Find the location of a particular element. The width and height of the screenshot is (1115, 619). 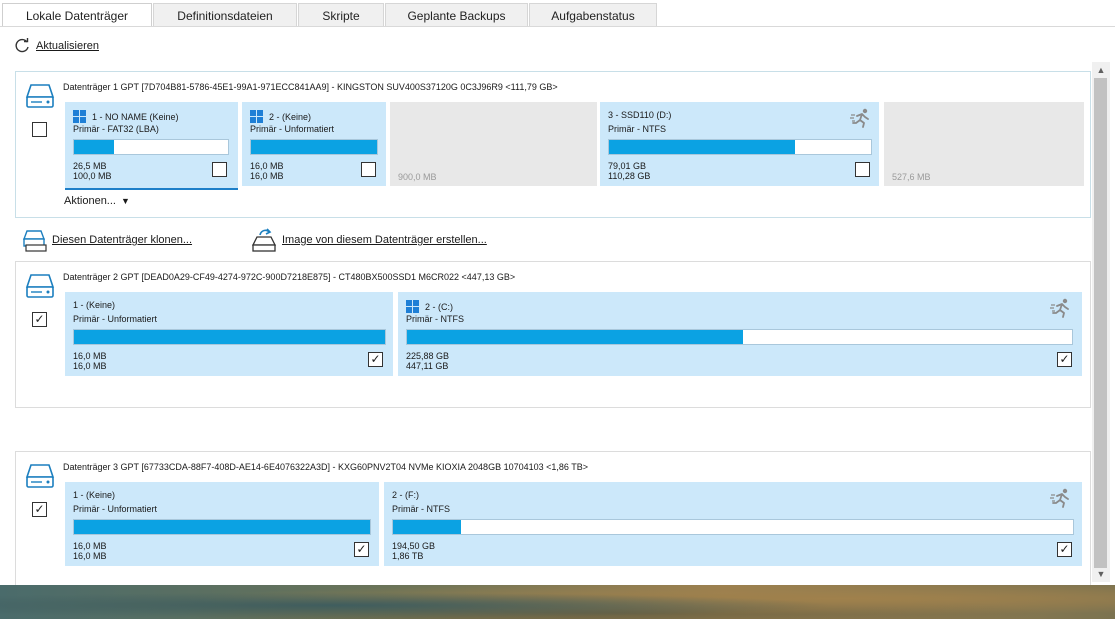

disk-2-checkbox: ✓ is located at coordinates (39, 319).